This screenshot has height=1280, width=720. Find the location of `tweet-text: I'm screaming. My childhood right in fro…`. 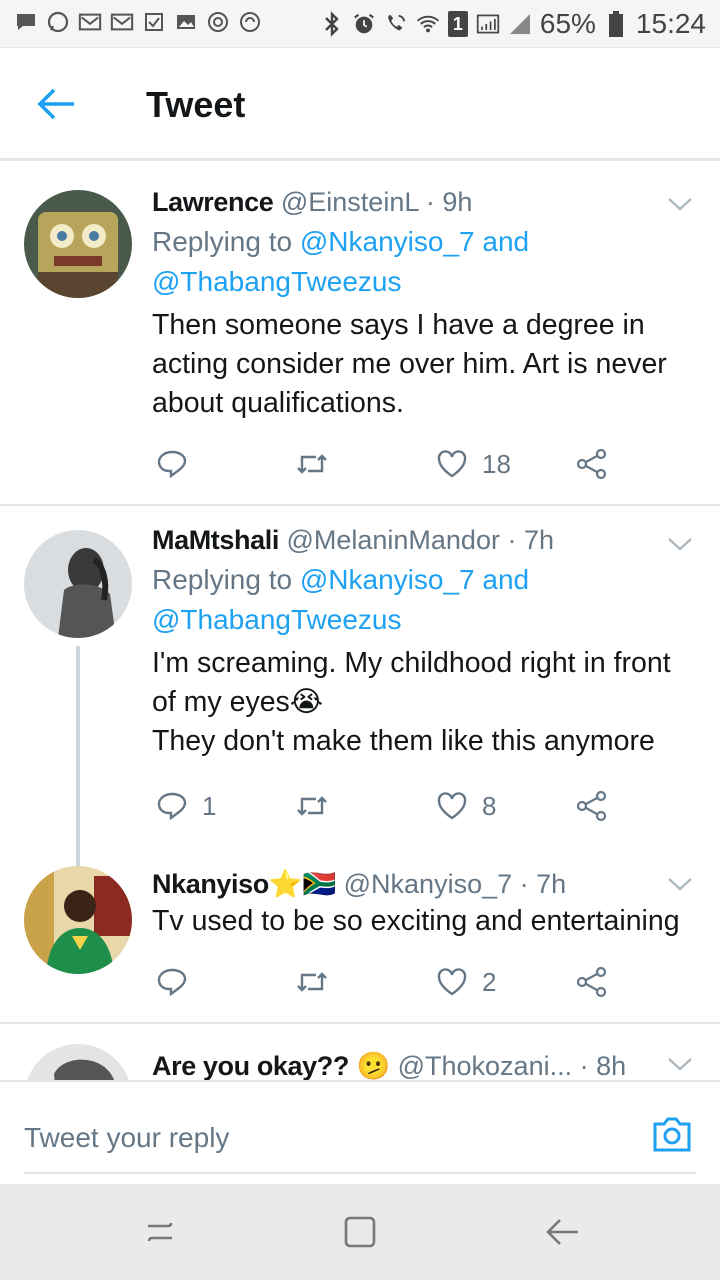

tweet-text: I'm screaming. My childhood right in fro… is located at coordinates (421, 702).